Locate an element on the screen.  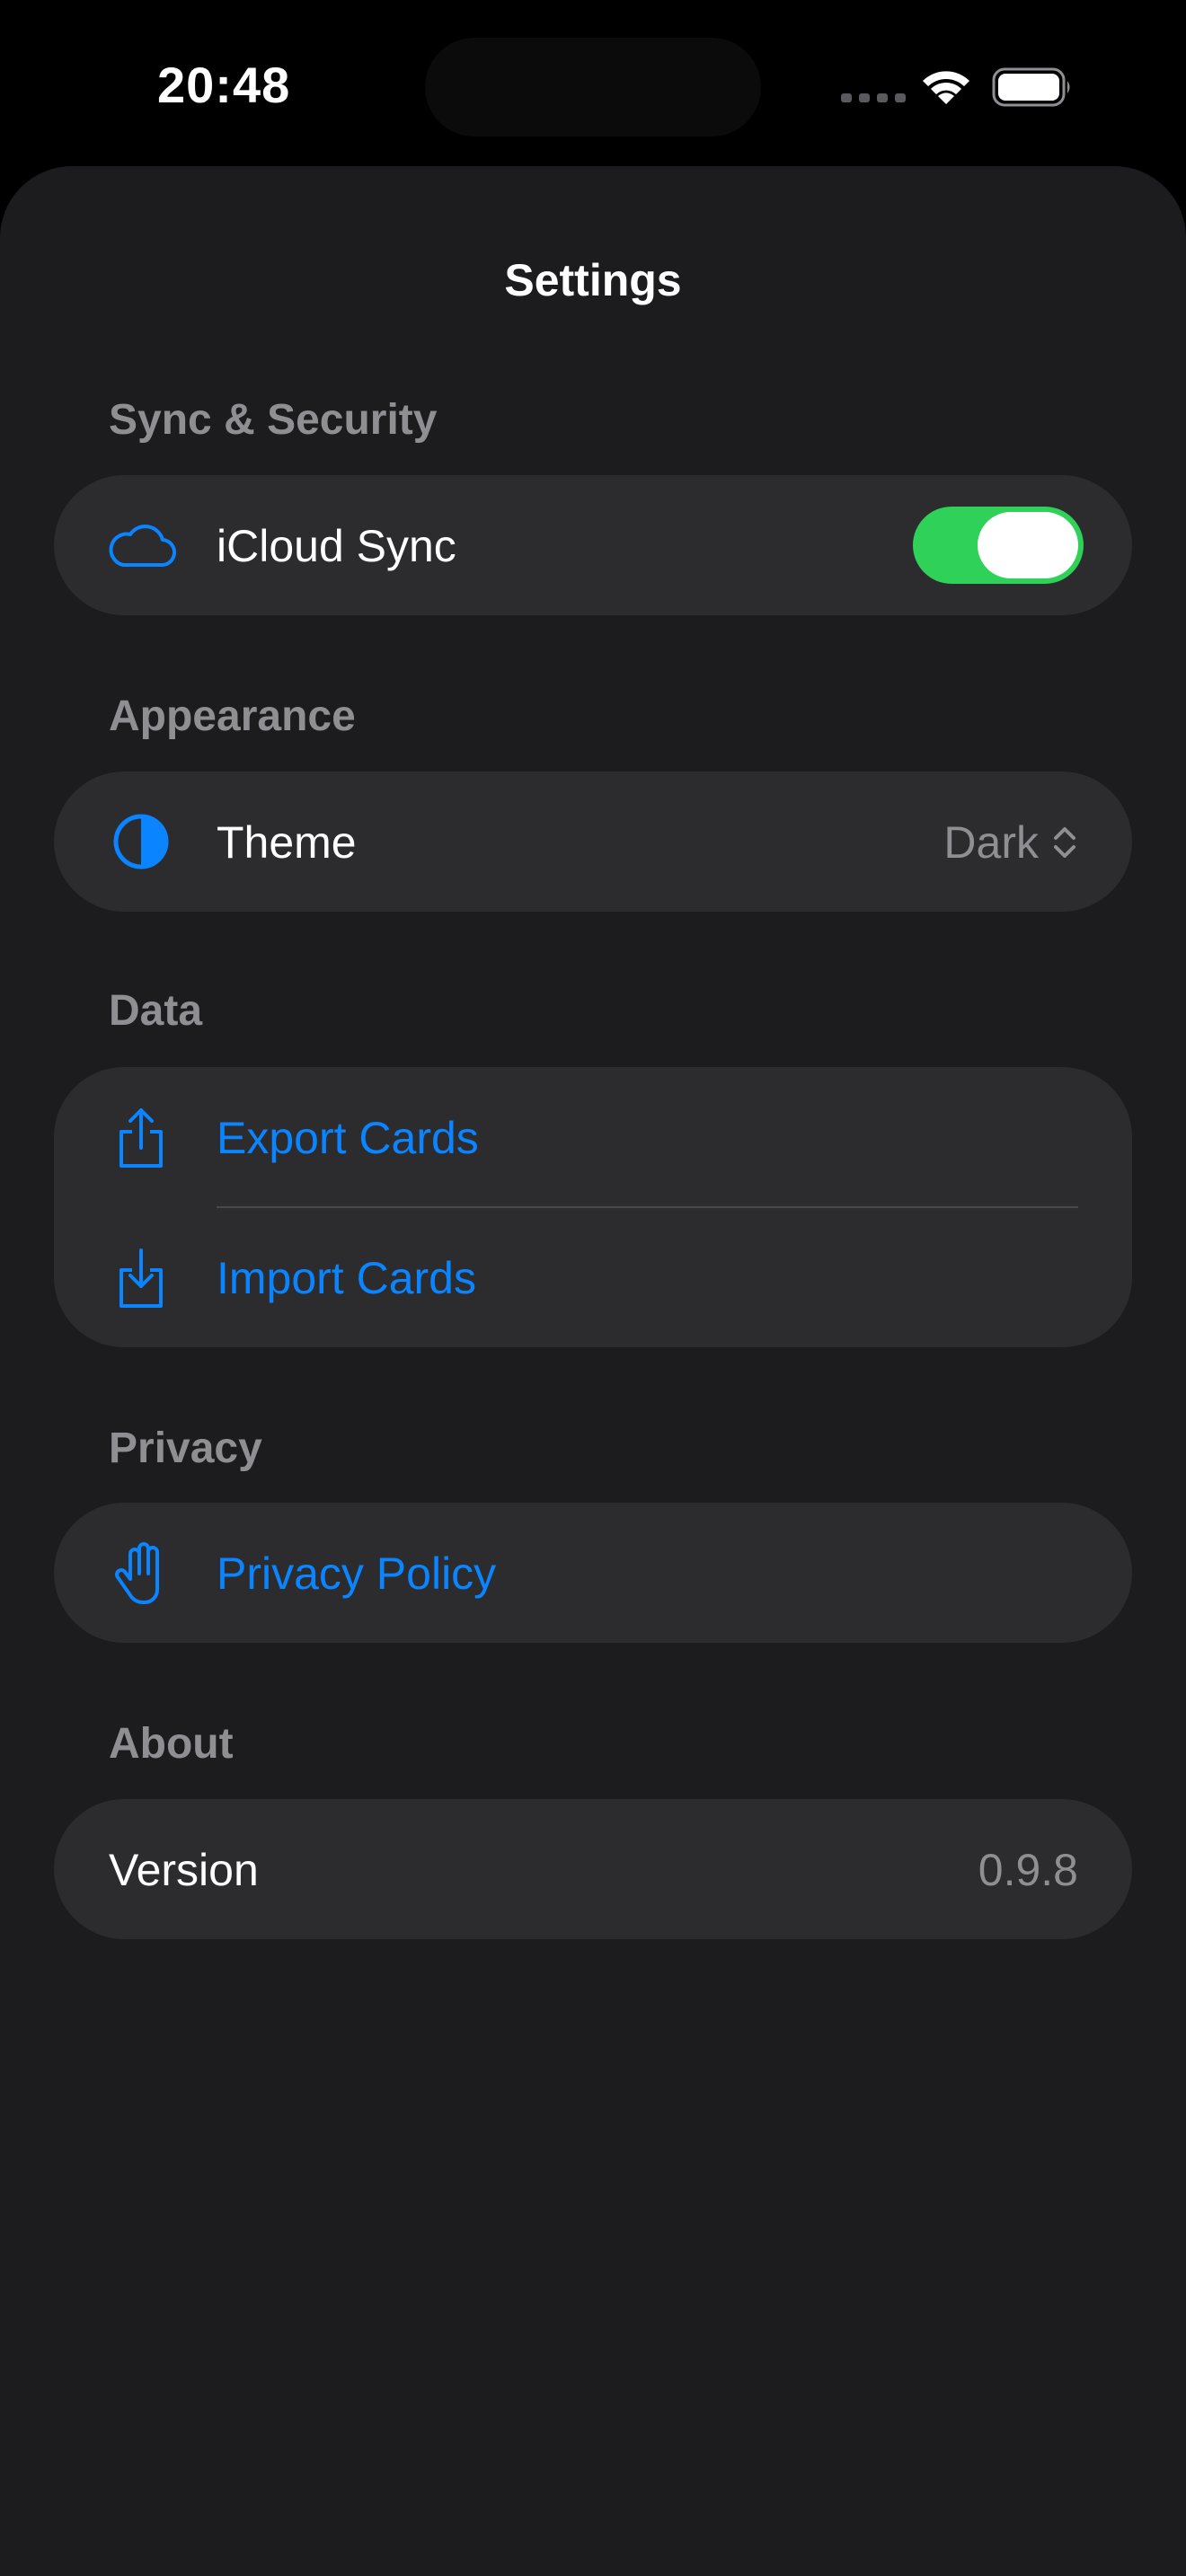
status-bar: 20:48 is located at coordinates (593, 83).